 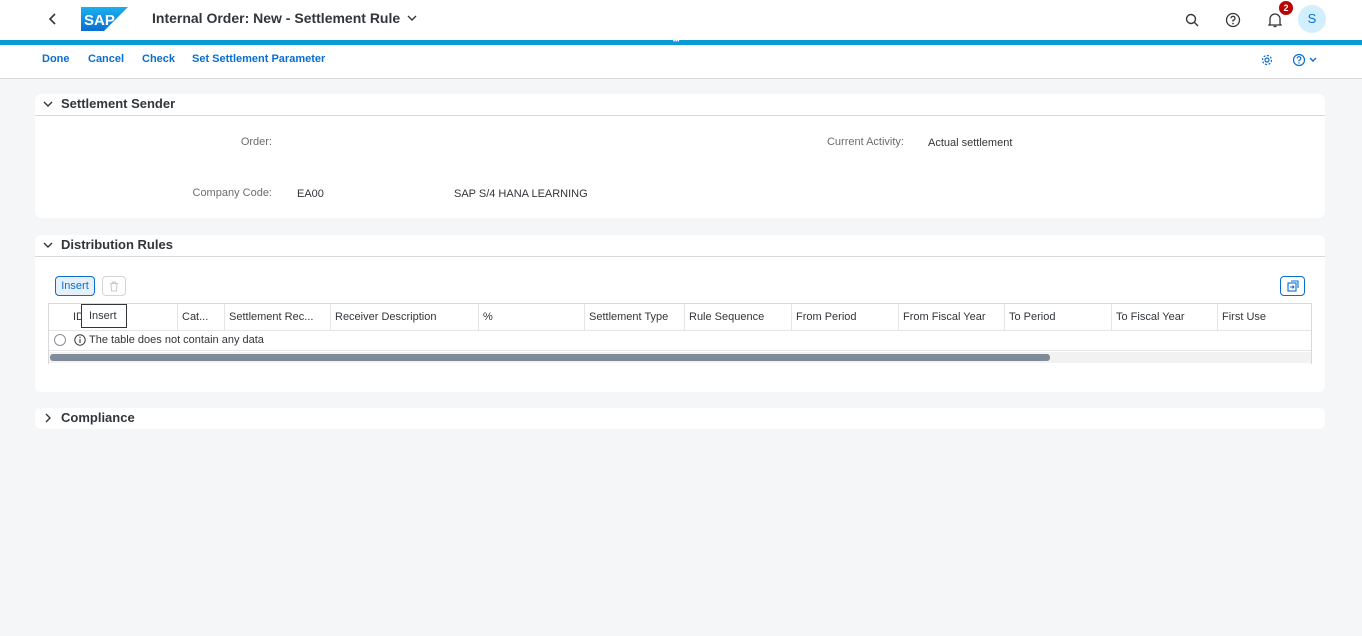 I want to click on export-button, so click(x=1292, y=286).